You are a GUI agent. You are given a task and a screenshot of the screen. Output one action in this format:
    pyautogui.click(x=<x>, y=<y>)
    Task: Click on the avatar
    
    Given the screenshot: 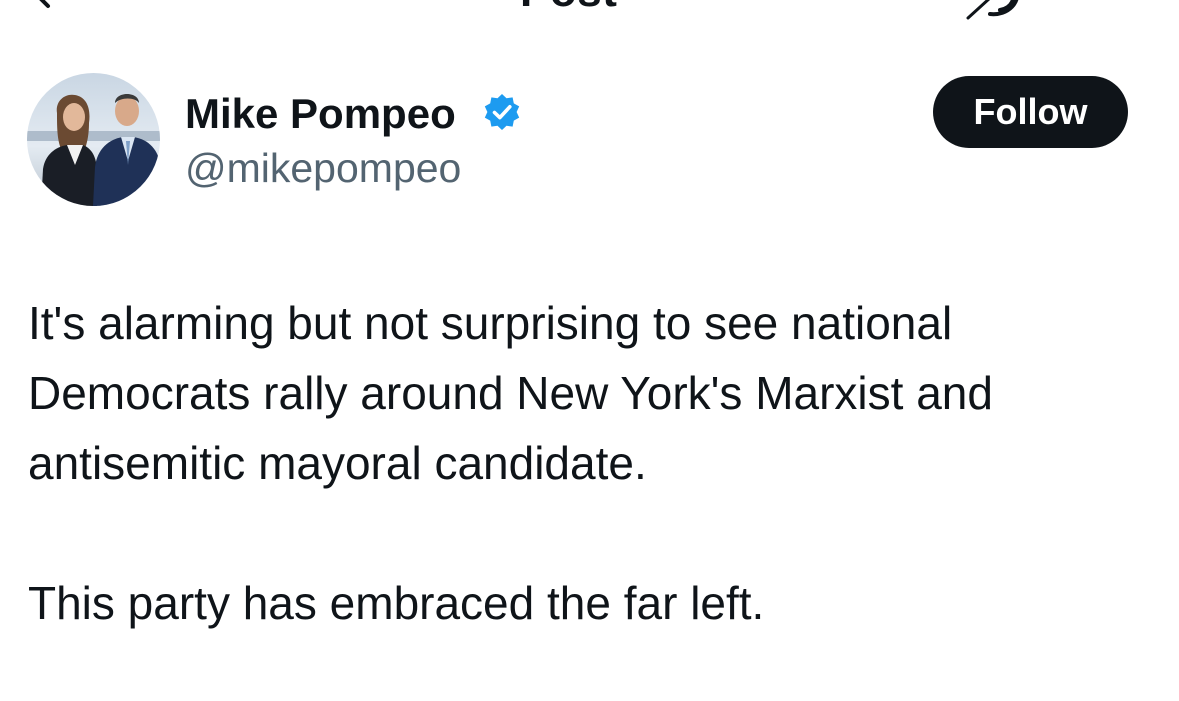 What is the action you would take?
    pyautogui.click(x=93, y=139)
    